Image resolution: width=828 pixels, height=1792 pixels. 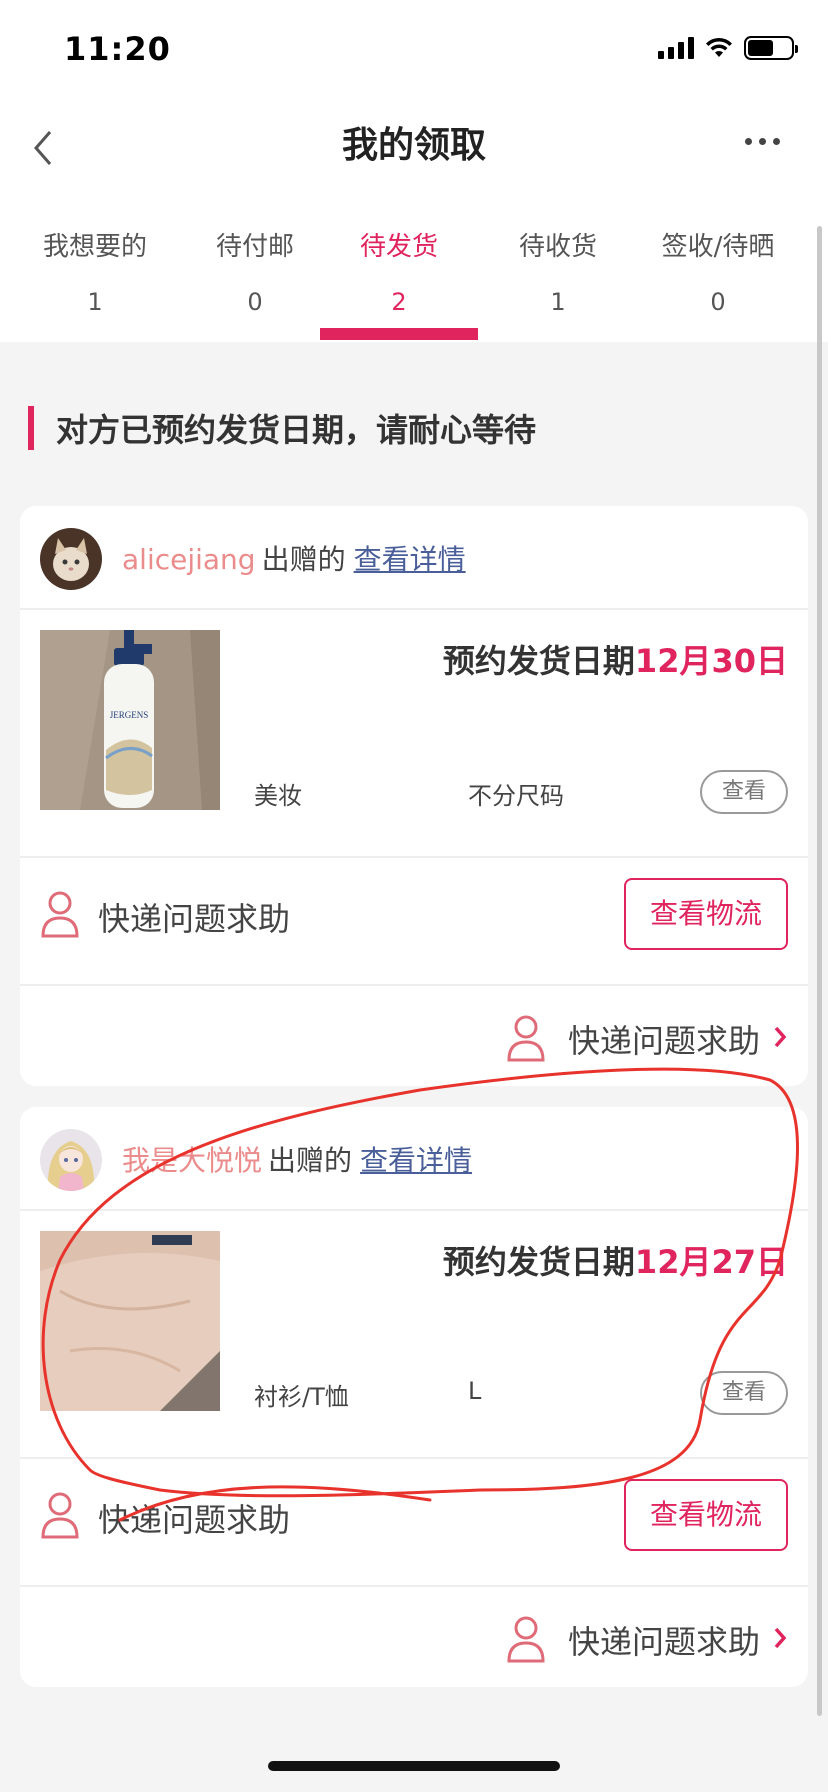 What do you see at coordinates (399, 334) in the screenshot?
I see `active-tab-indicator` at bounding box center [399, 334].